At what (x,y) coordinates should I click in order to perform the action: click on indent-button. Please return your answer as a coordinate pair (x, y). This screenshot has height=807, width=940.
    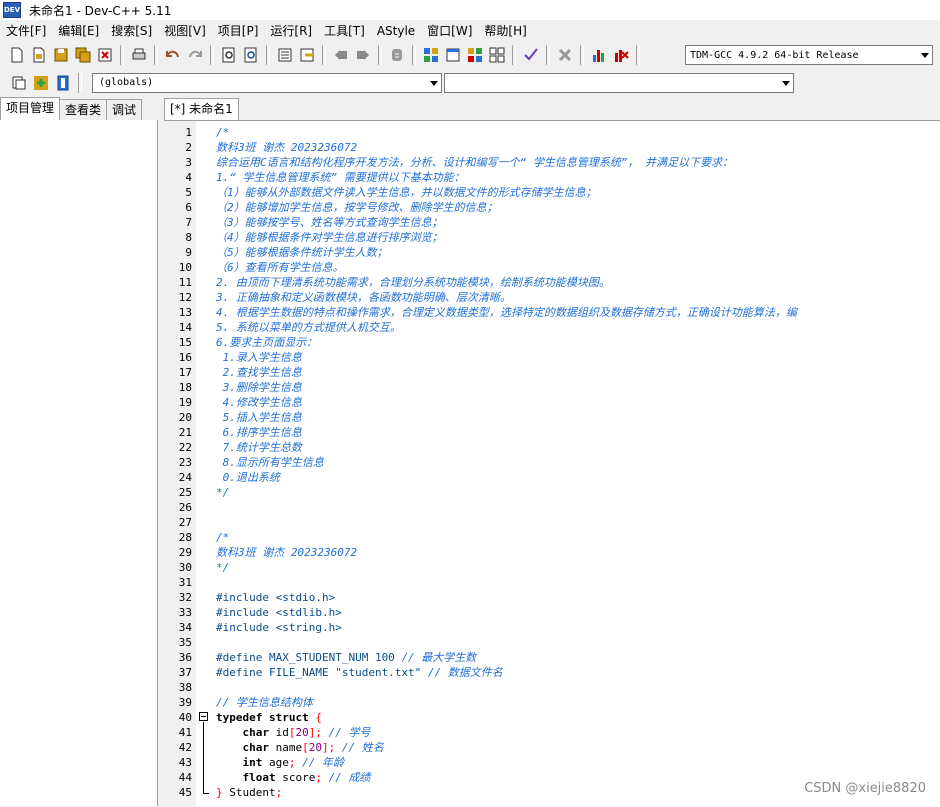
    Looking at the image, I should click on (285, 55).